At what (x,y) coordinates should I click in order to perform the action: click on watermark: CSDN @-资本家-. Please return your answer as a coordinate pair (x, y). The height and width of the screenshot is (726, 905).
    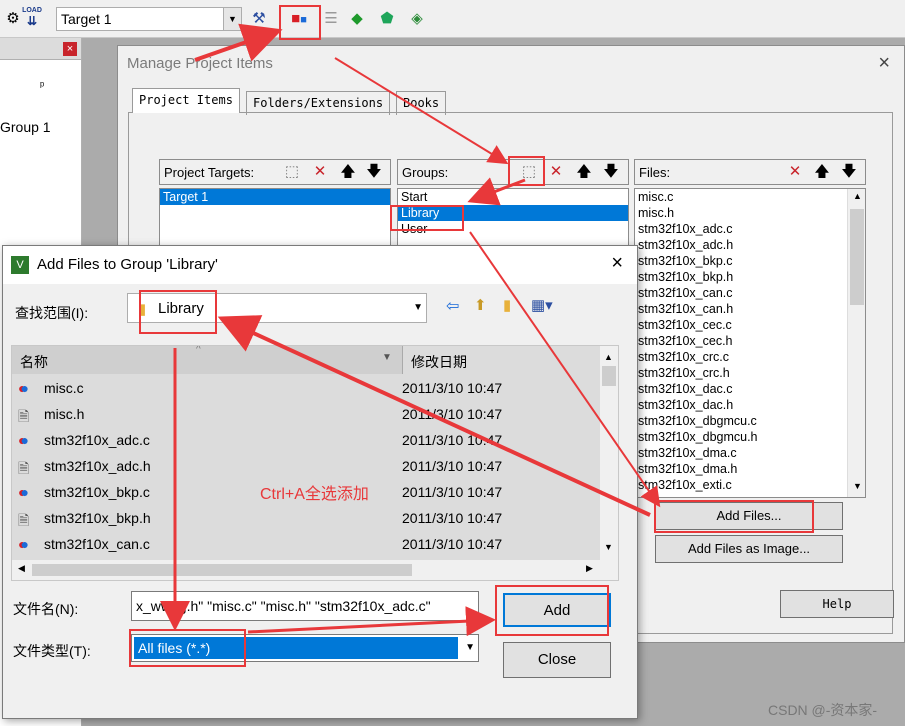
    Looking at the image, I should click on (823, 710).